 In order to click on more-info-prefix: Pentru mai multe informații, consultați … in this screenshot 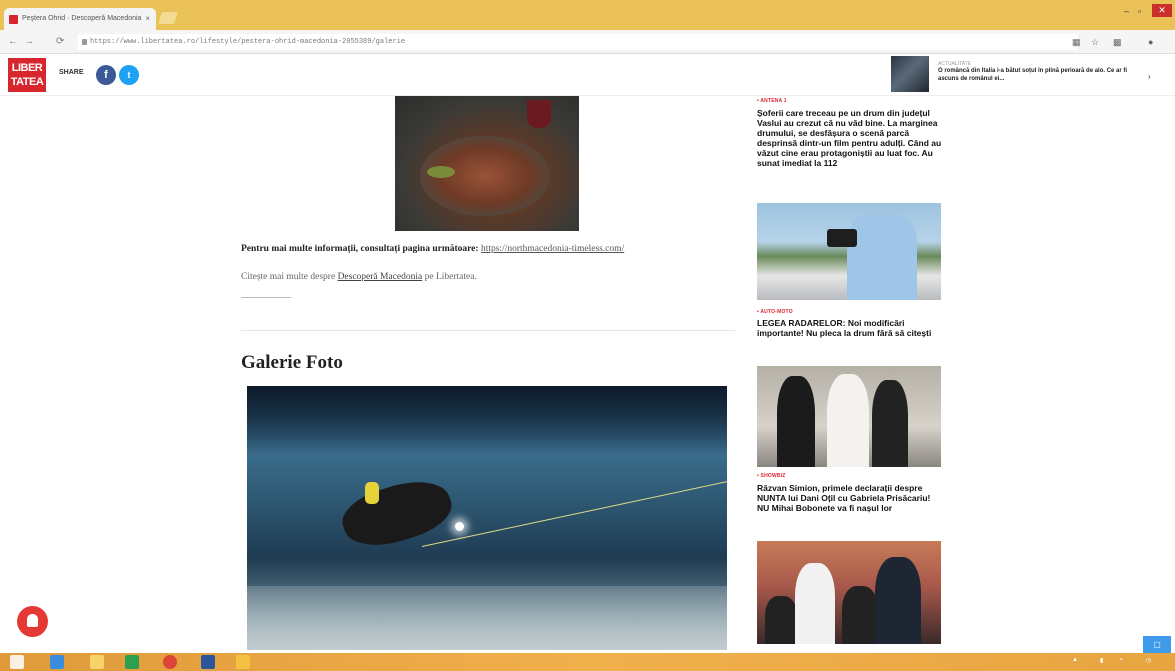, I will do `click(360, 249)`.